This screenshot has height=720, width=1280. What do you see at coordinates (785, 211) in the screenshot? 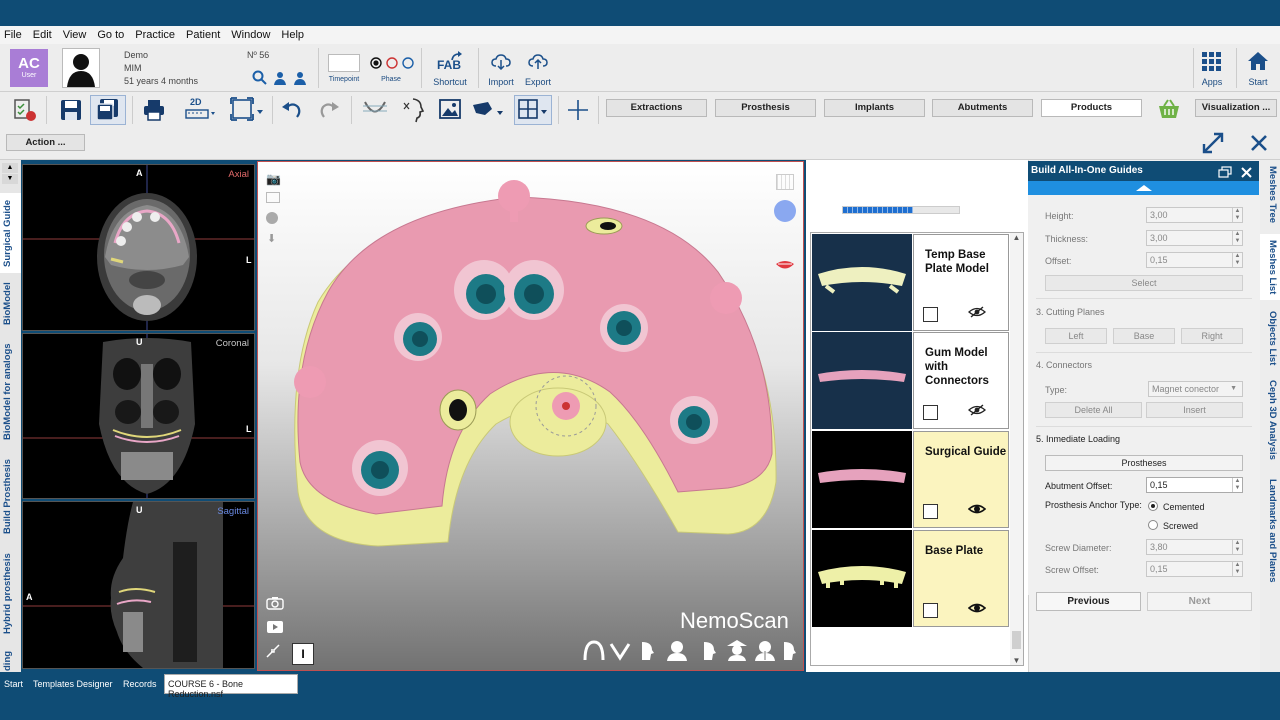
I see `viewport-mesh-icon` at bounding box center [785, 211].